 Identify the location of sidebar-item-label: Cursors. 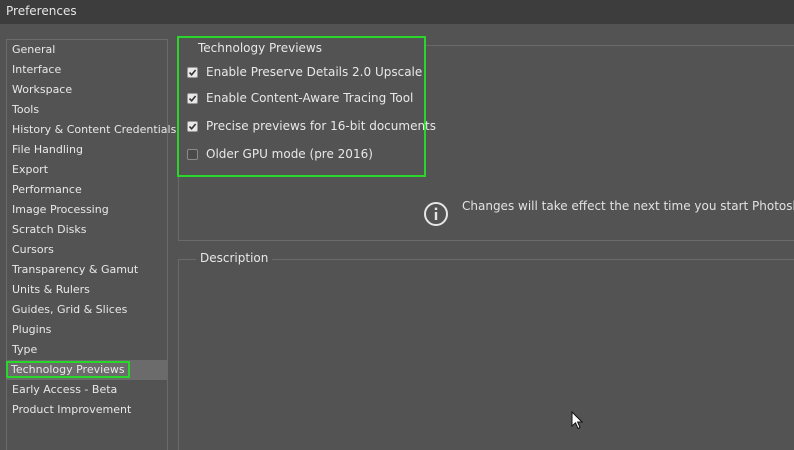
(33, 249).